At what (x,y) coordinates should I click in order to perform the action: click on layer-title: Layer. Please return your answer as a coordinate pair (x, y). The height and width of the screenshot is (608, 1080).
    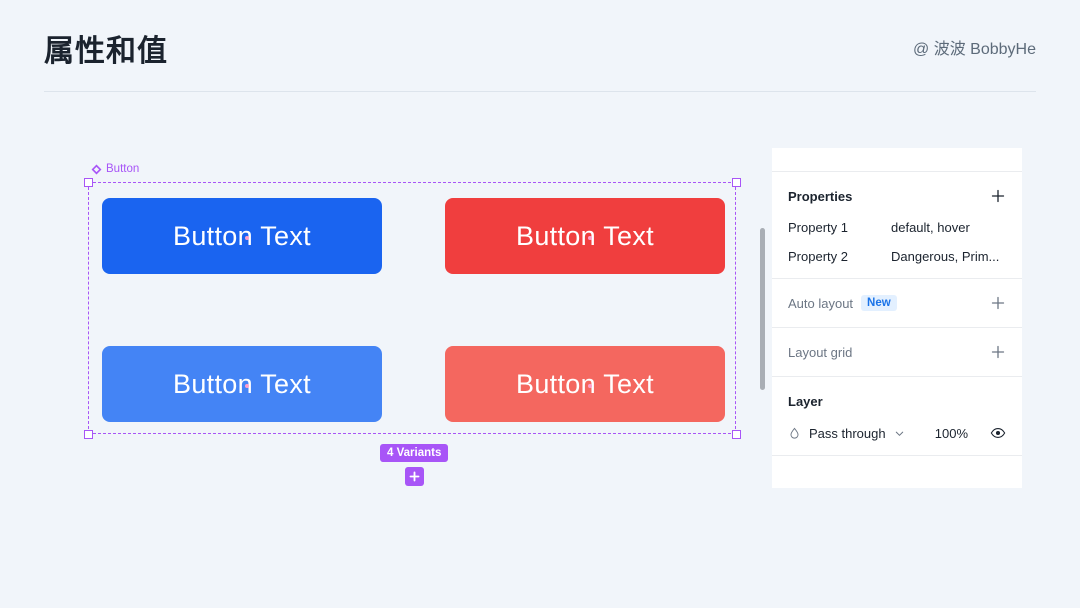
    Looking at the image, I should click on (805, 401).